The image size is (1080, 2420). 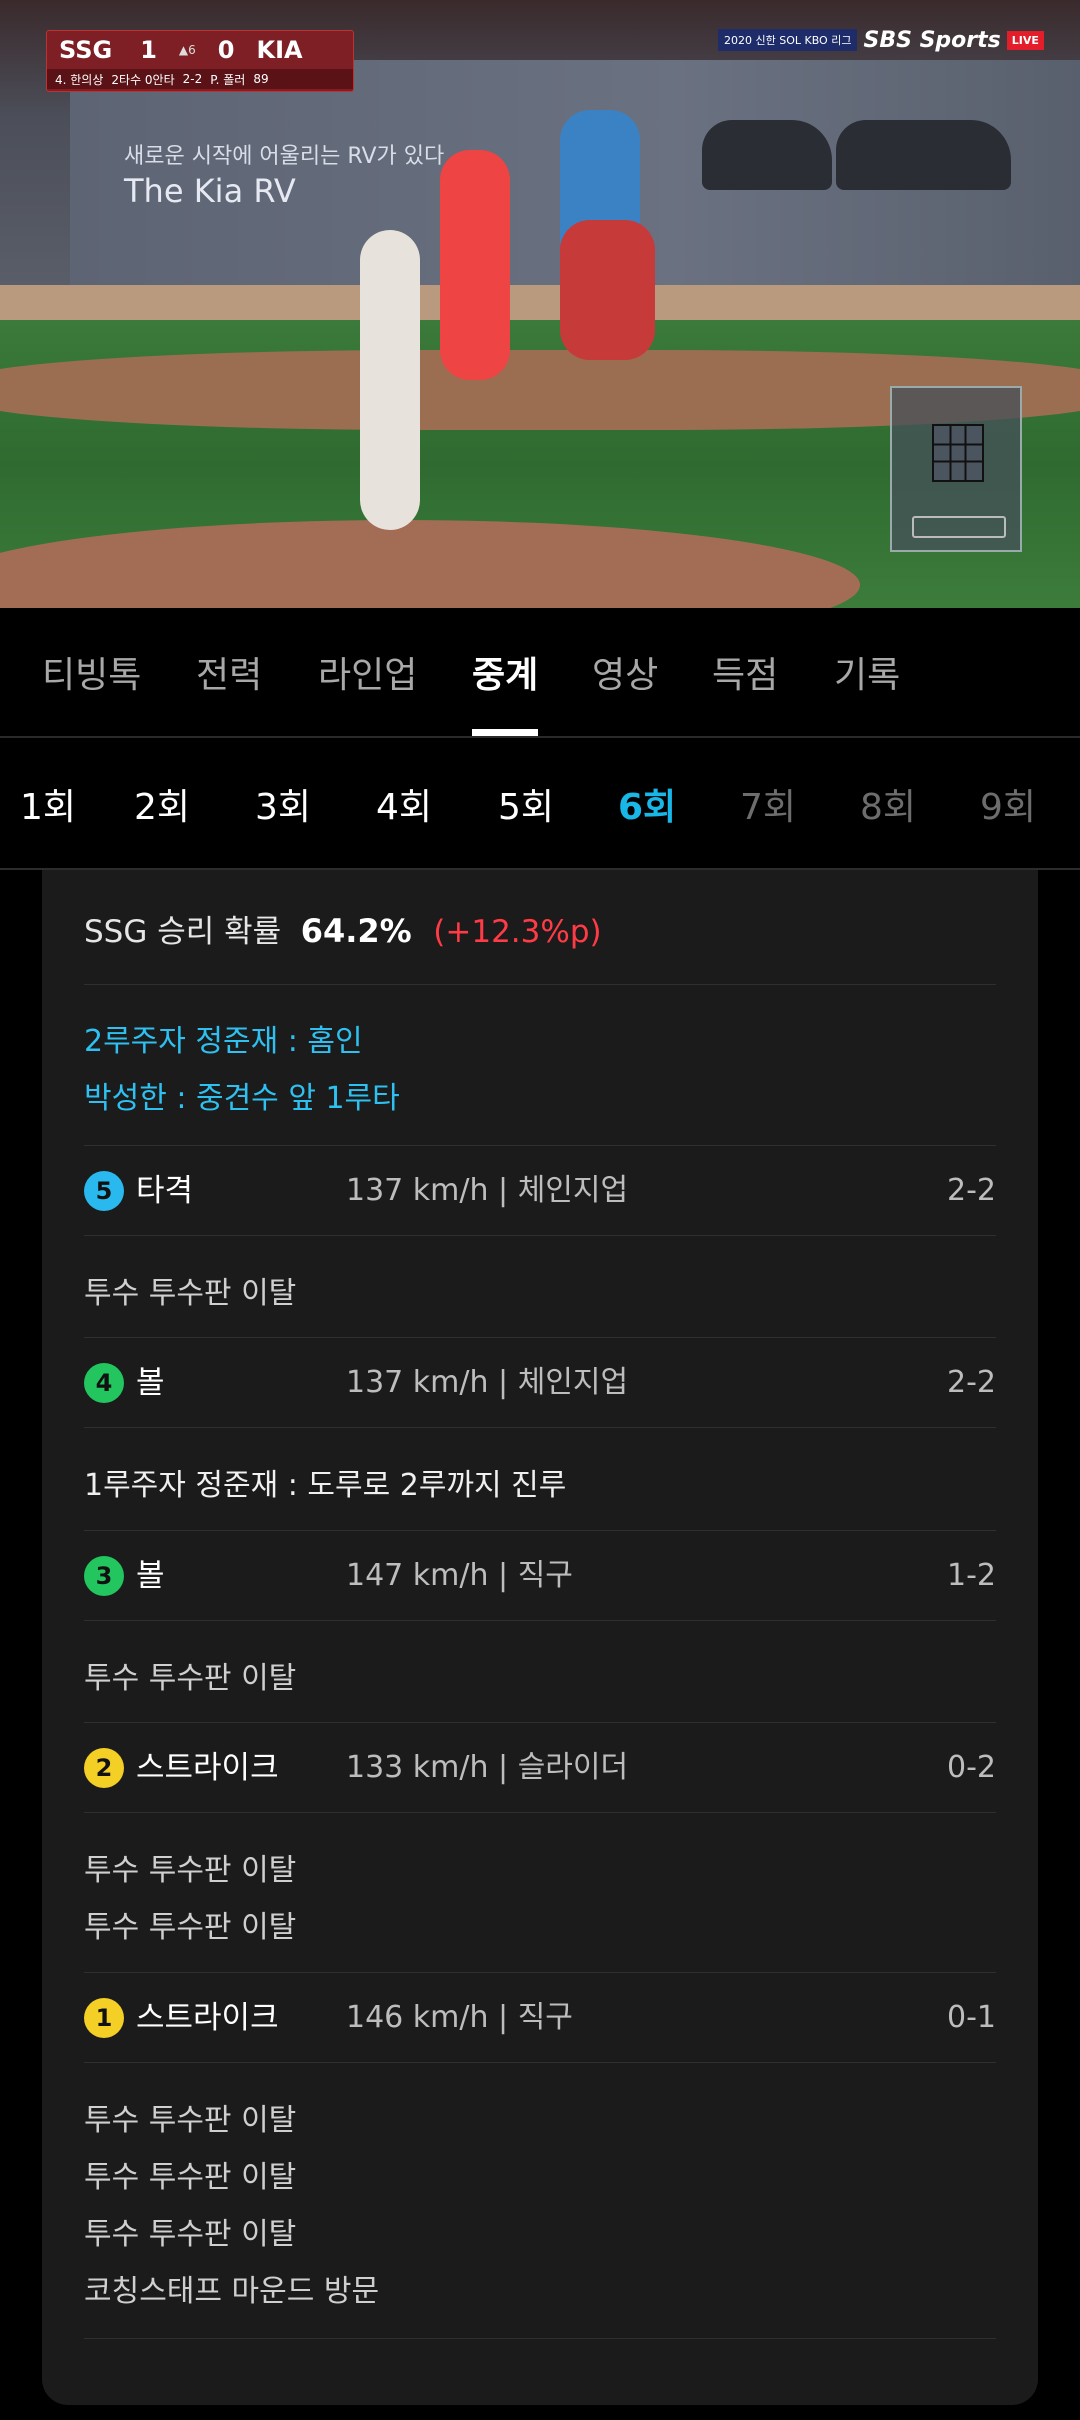 I want to click on pitch-number-badge: 5, so click(x=104, y=1191).